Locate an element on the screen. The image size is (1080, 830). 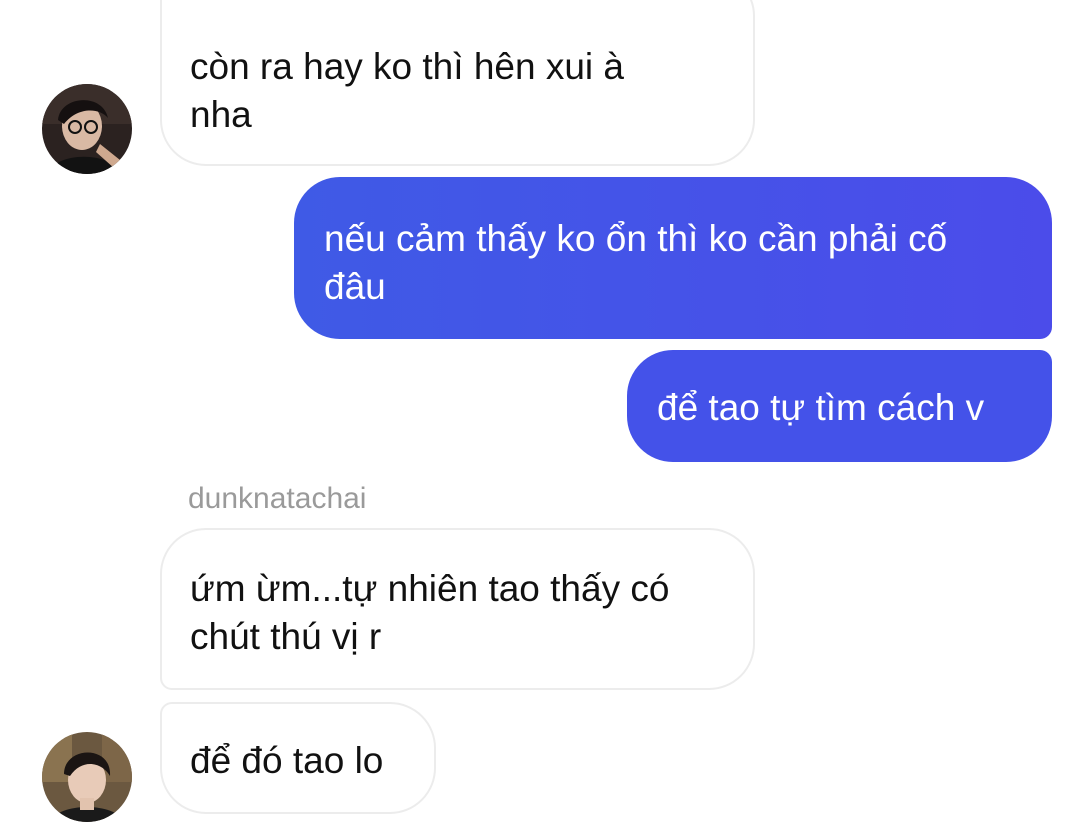
message-bubble-incoming: còn ra hay ko thì hên xui à nha is located at coordinates (457, 83).